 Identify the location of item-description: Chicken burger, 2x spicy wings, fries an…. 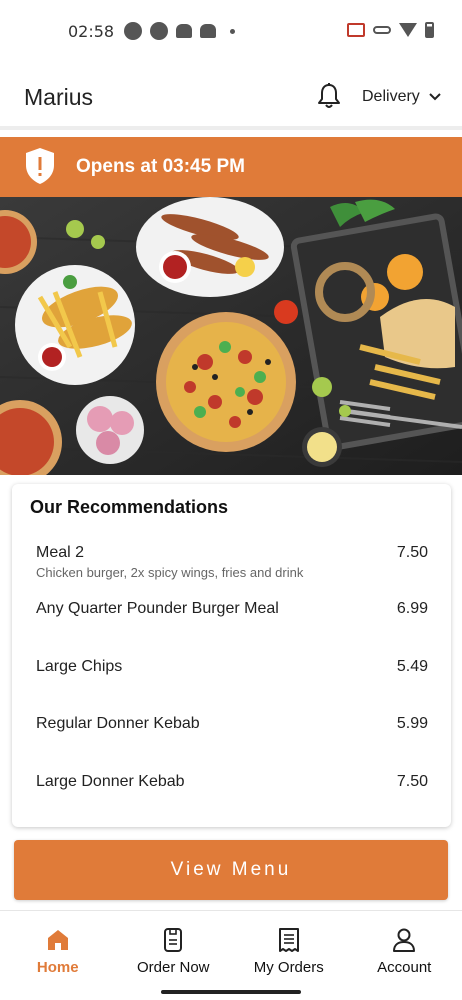
(170, 572).